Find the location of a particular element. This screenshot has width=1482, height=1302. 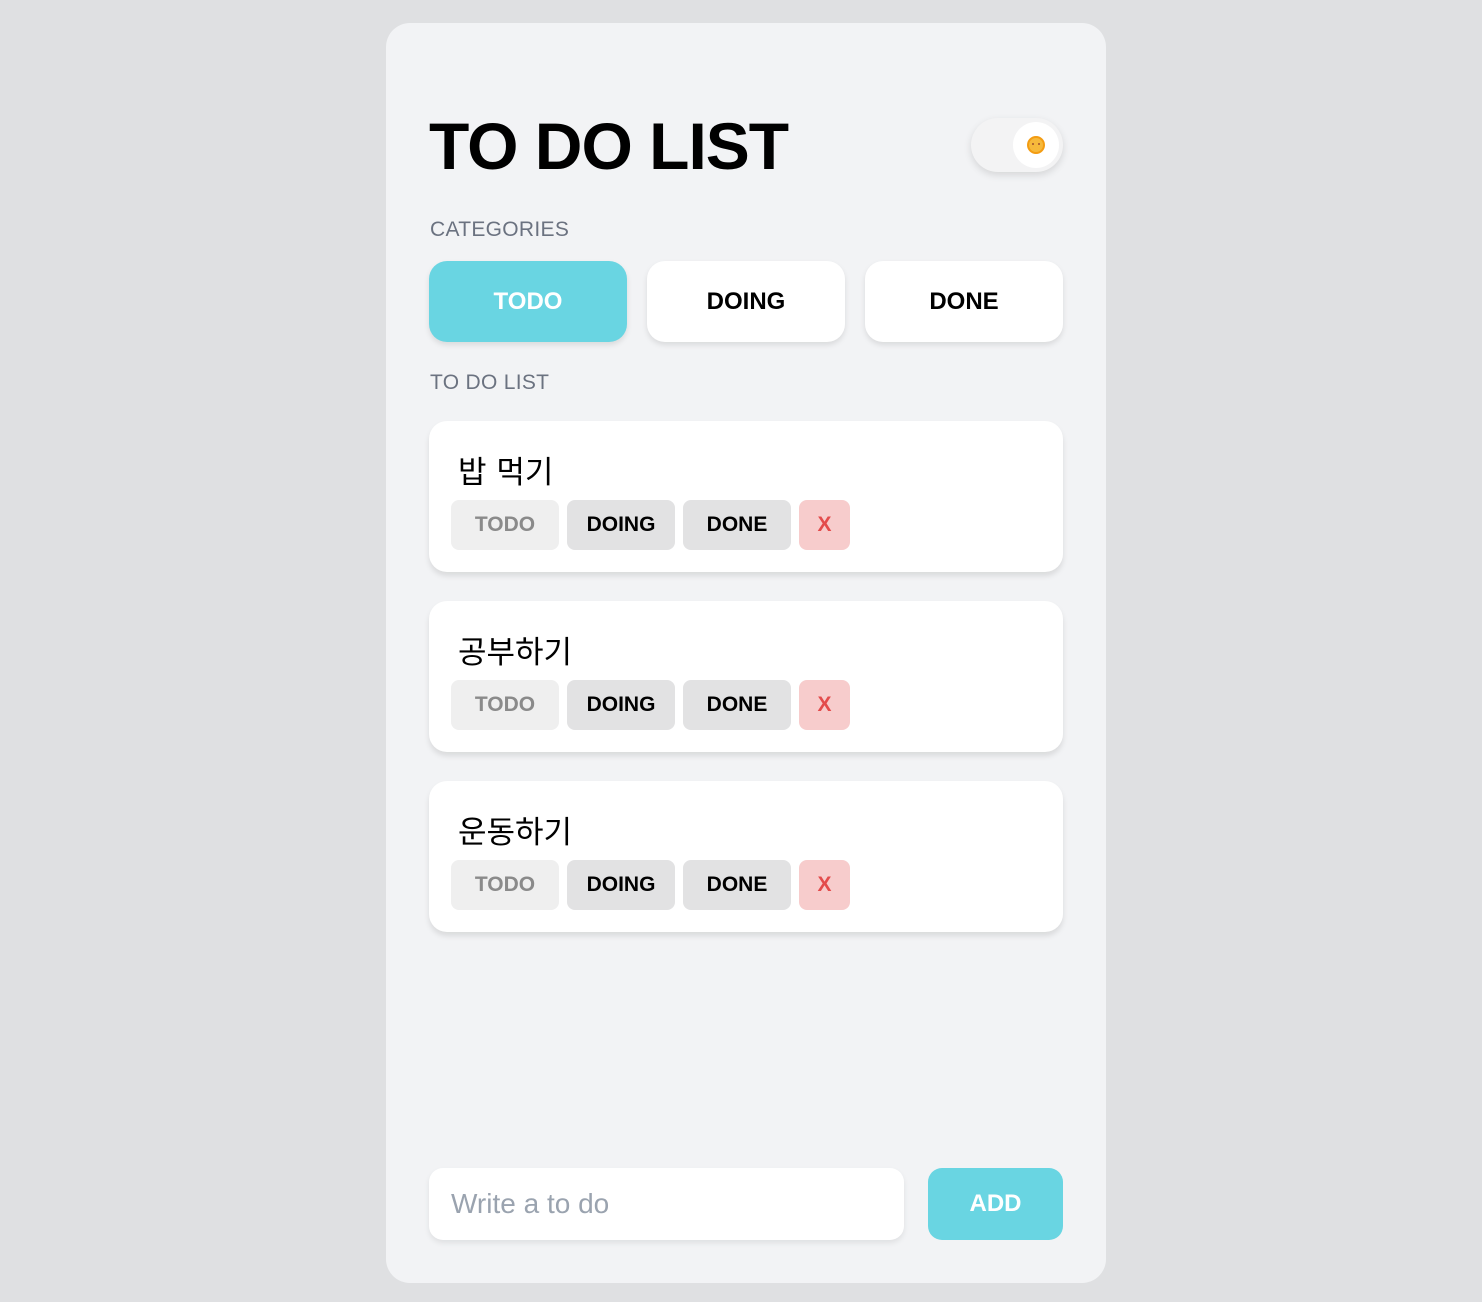

category-todo-button: TODO is located at coordinates (528, 301).